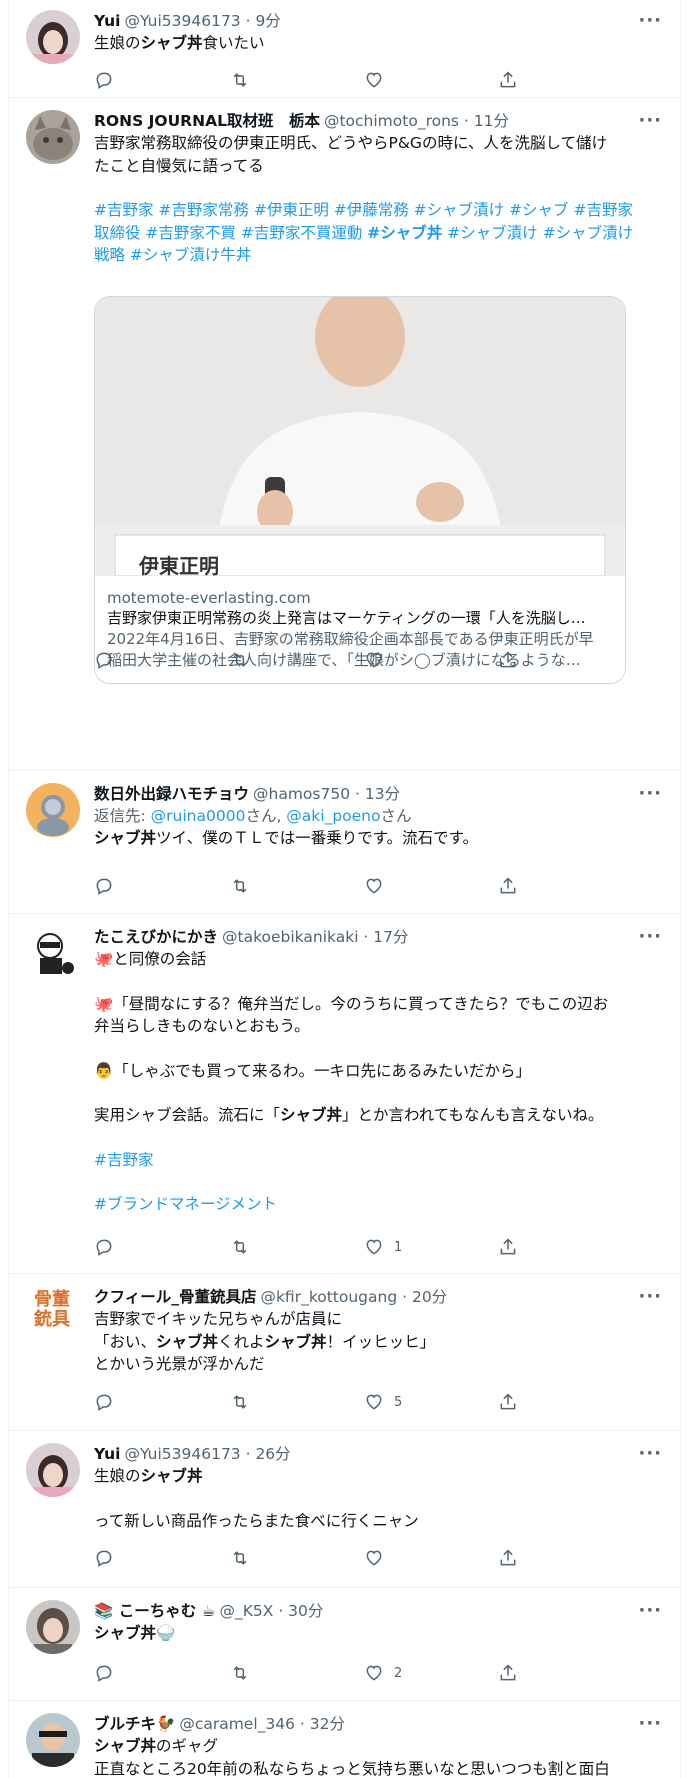  I want to click on author-handle: @takoebikanikaki · 17分, so click(315, 937).